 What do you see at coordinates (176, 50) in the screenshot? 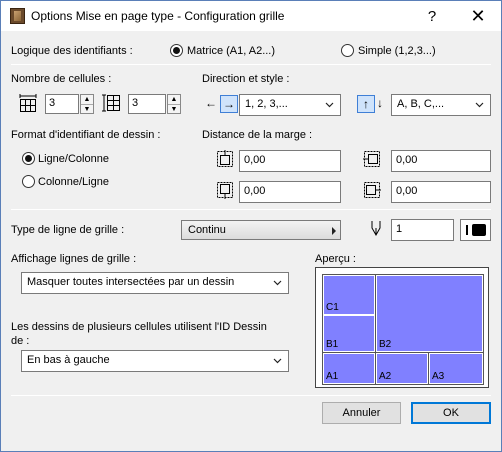
I see `matrix-radio` at bounding box center [176, 50].